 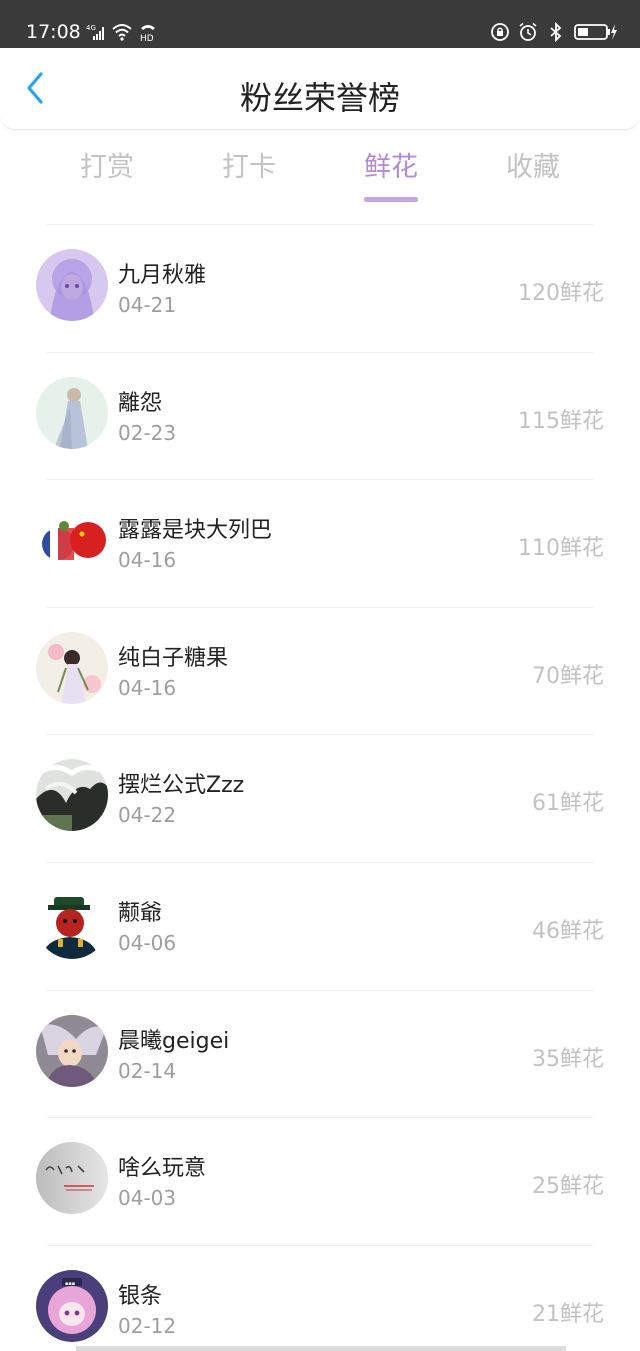 I want to click on flower-count: 46鲜花, so click(x=568, y=931).